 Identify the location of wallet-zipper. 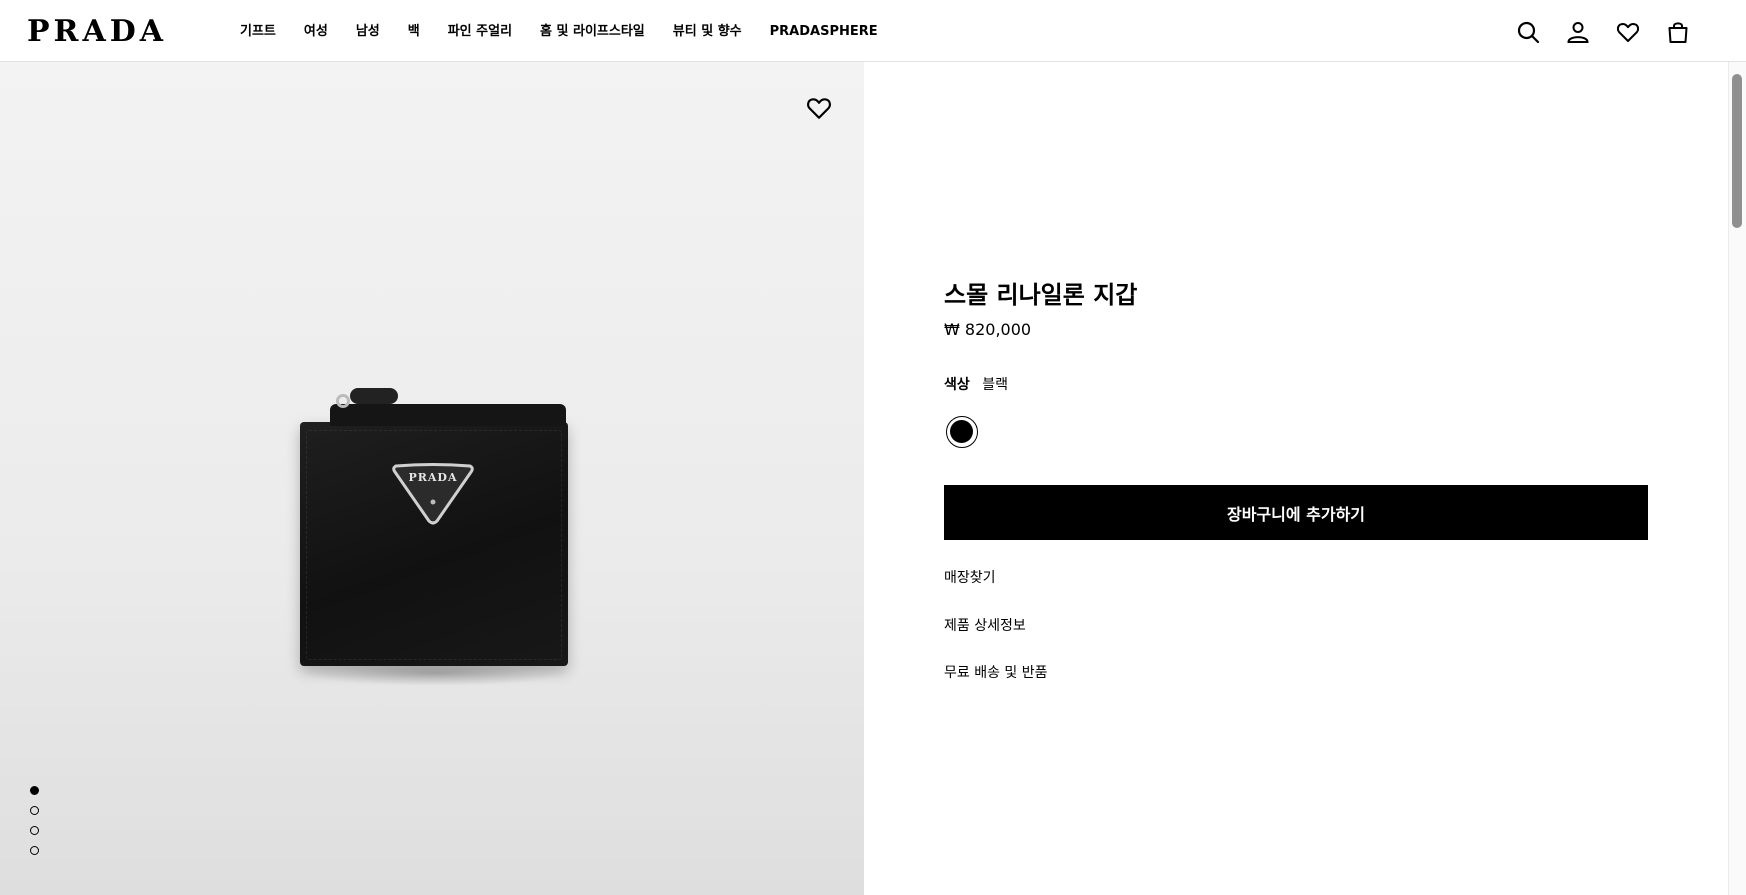
(448, 407).